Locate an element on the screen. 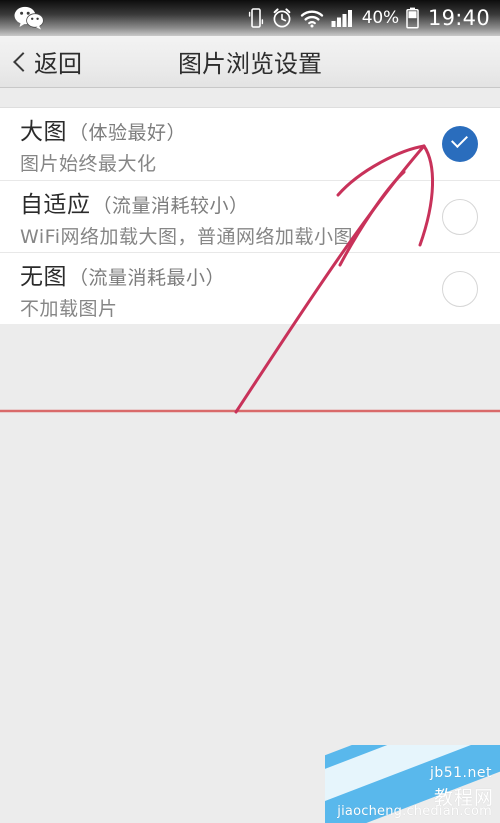 This screenshot has width=500, height=823. chevron-left-icon is located at coordinates (20, 62).